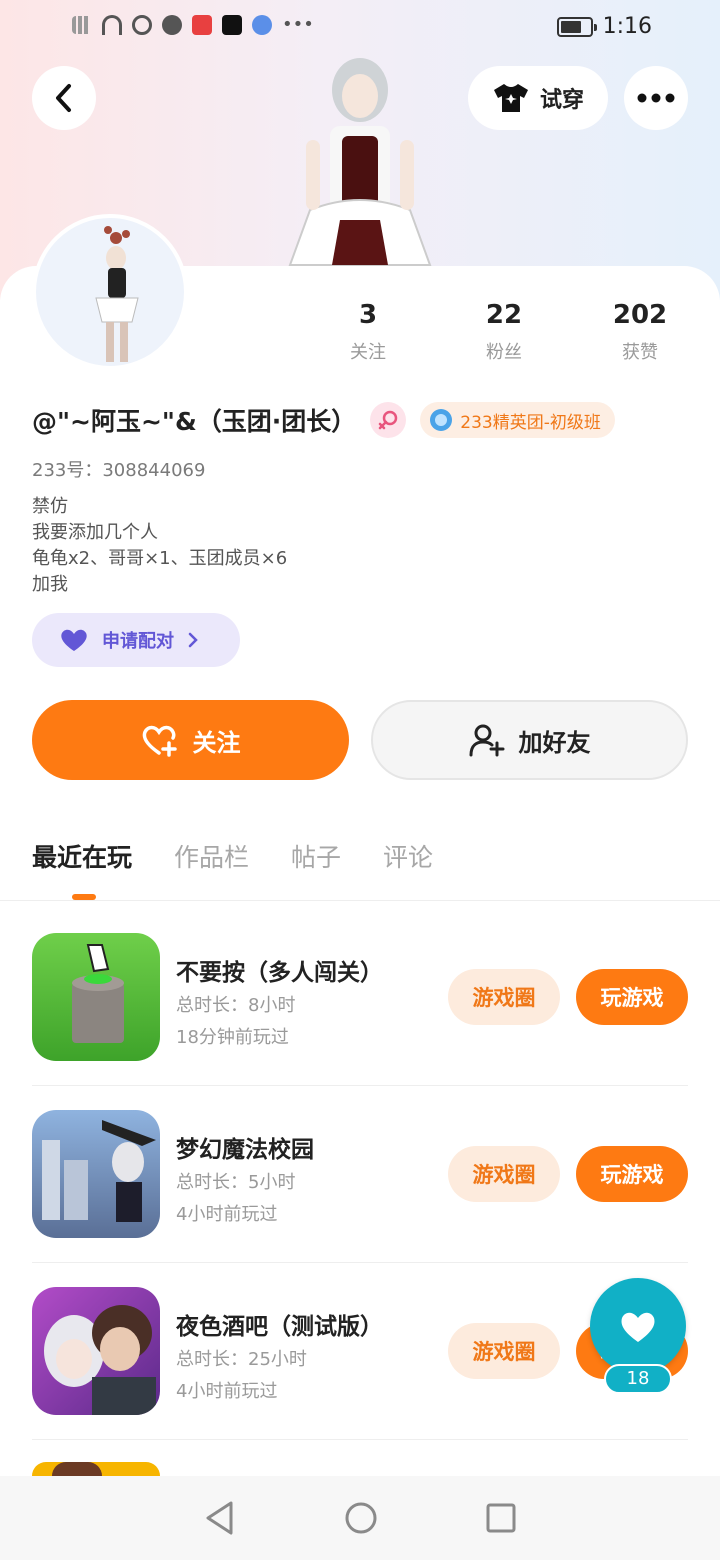 This screenshot has width=720, height=1560. What do you see at coordinates (517, 420) in the screenshot?
I see `team-badge: 233精英团-初级班` at bounding box center [517, 420].